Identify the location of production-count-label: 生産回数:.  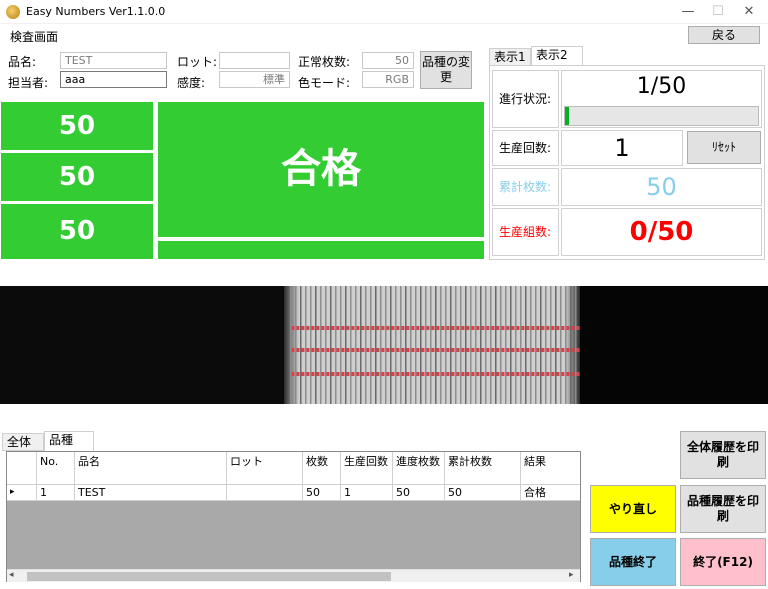
(525, 148).